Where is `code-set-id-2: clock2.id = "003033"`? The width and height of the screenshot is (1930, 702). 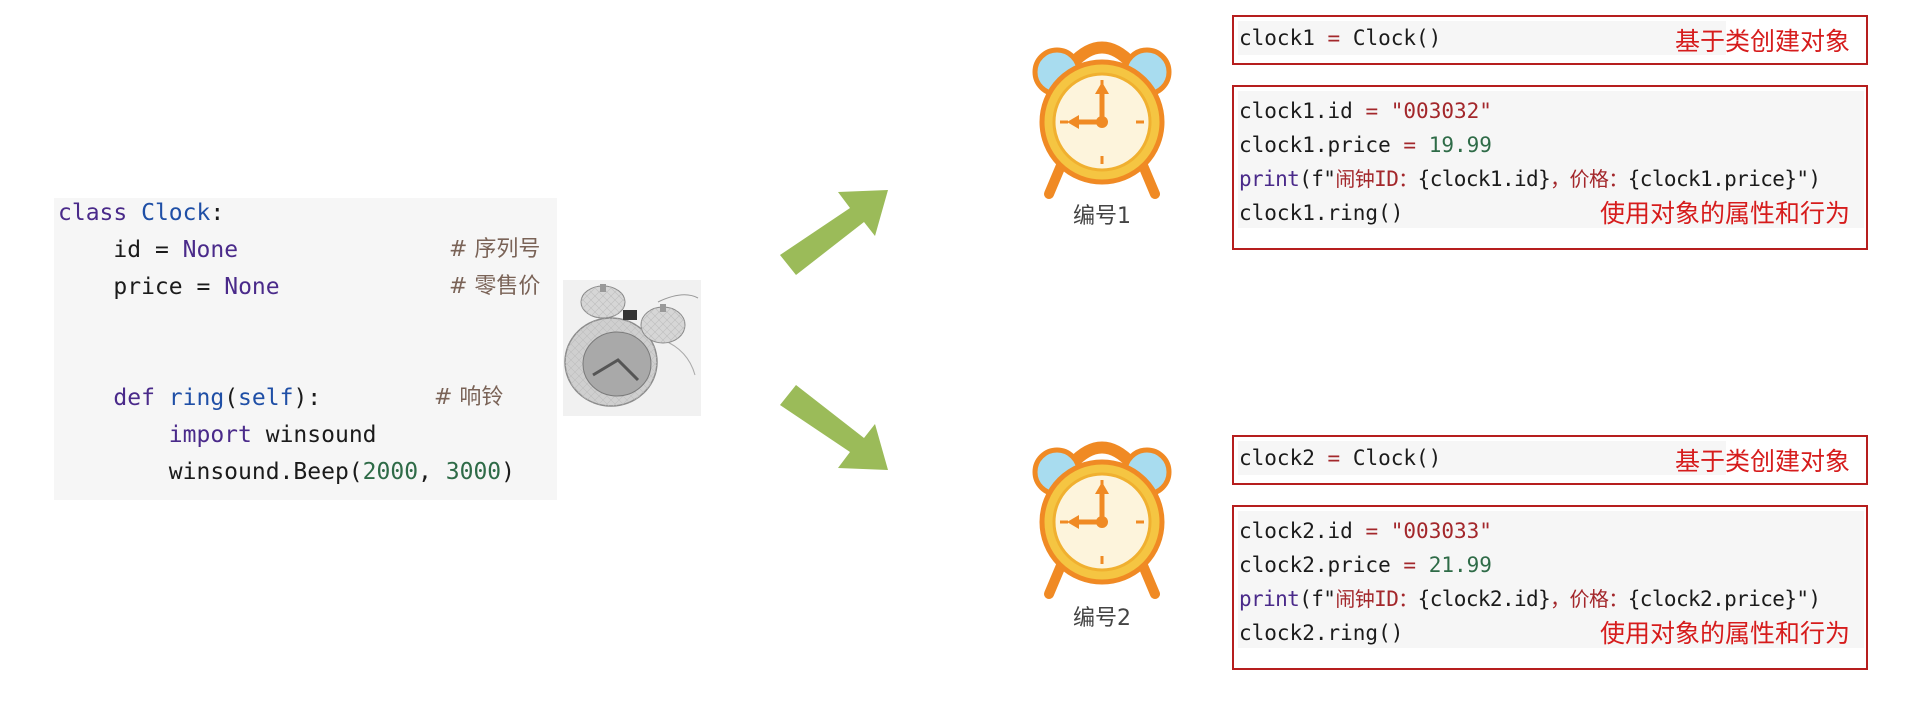 code-set-id-2: clock2.id = "003033" is located at coordinates (1365, 531).